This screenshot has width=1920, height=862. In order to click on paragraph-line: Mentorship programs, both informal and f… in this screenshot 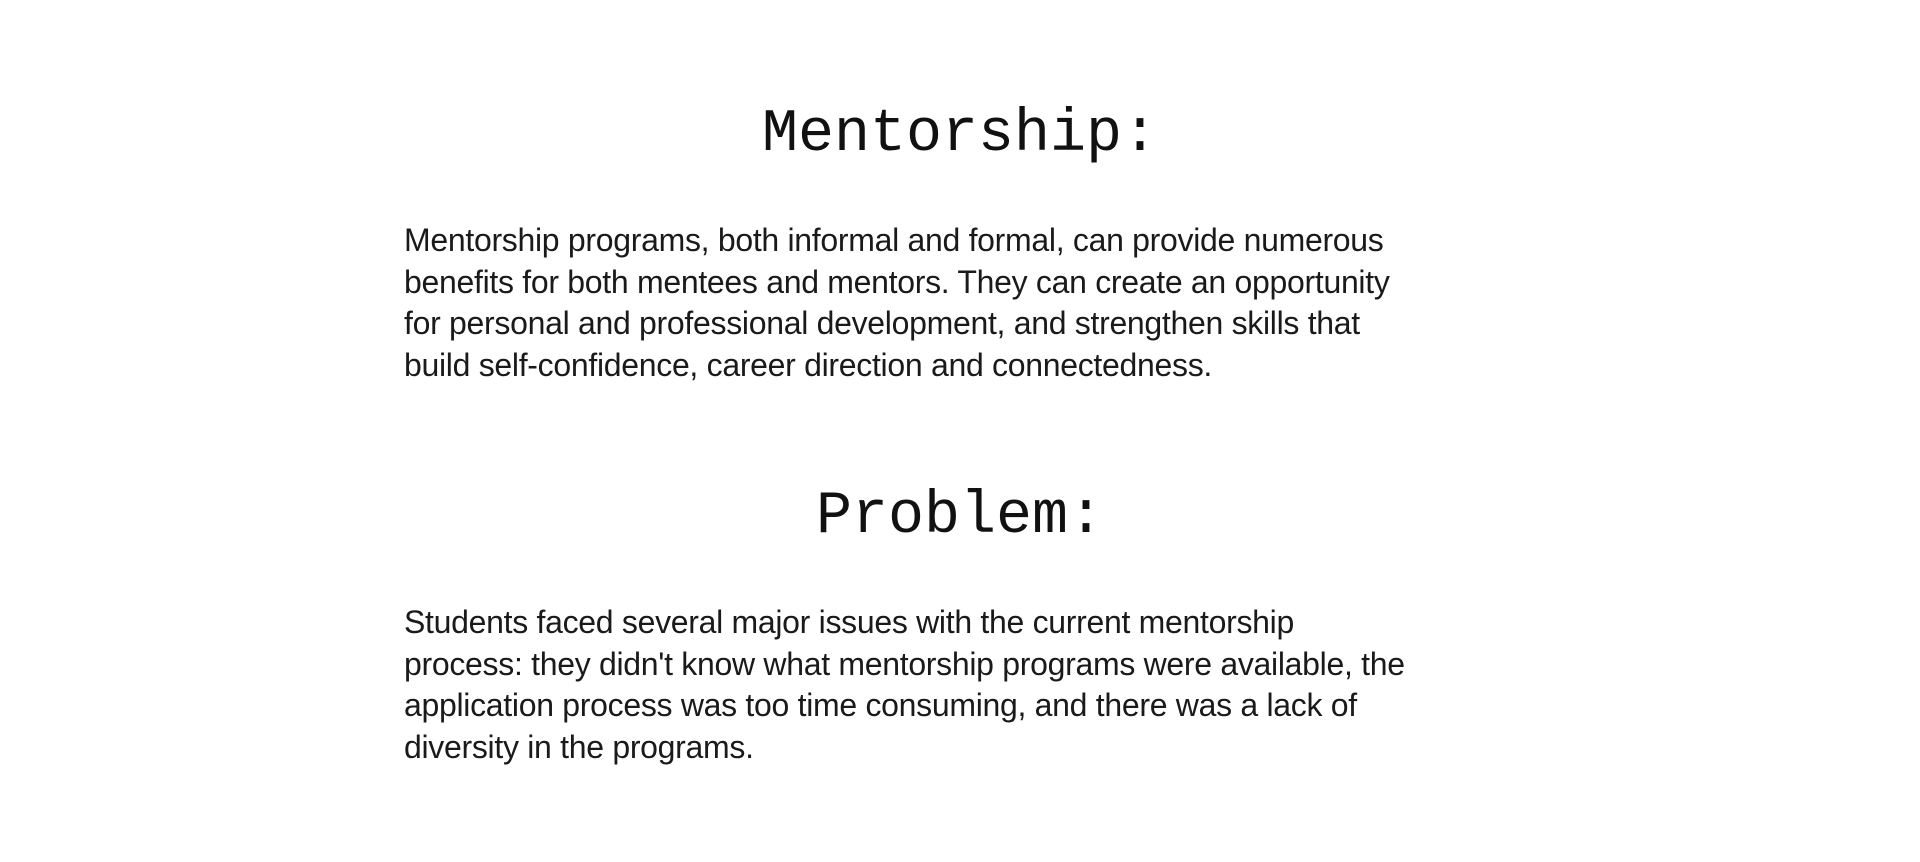, I will do `click(894, 240)`.